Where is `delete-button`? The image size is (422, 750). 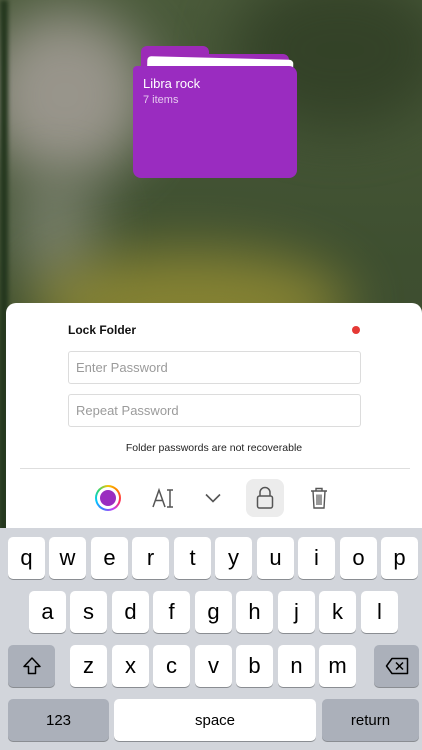
delete-button is located at coordinates (319, 498).